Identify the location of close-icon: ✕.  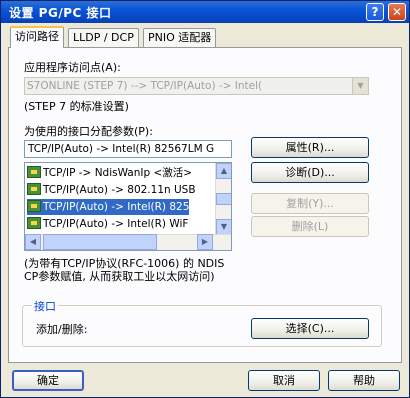
(397, 12).